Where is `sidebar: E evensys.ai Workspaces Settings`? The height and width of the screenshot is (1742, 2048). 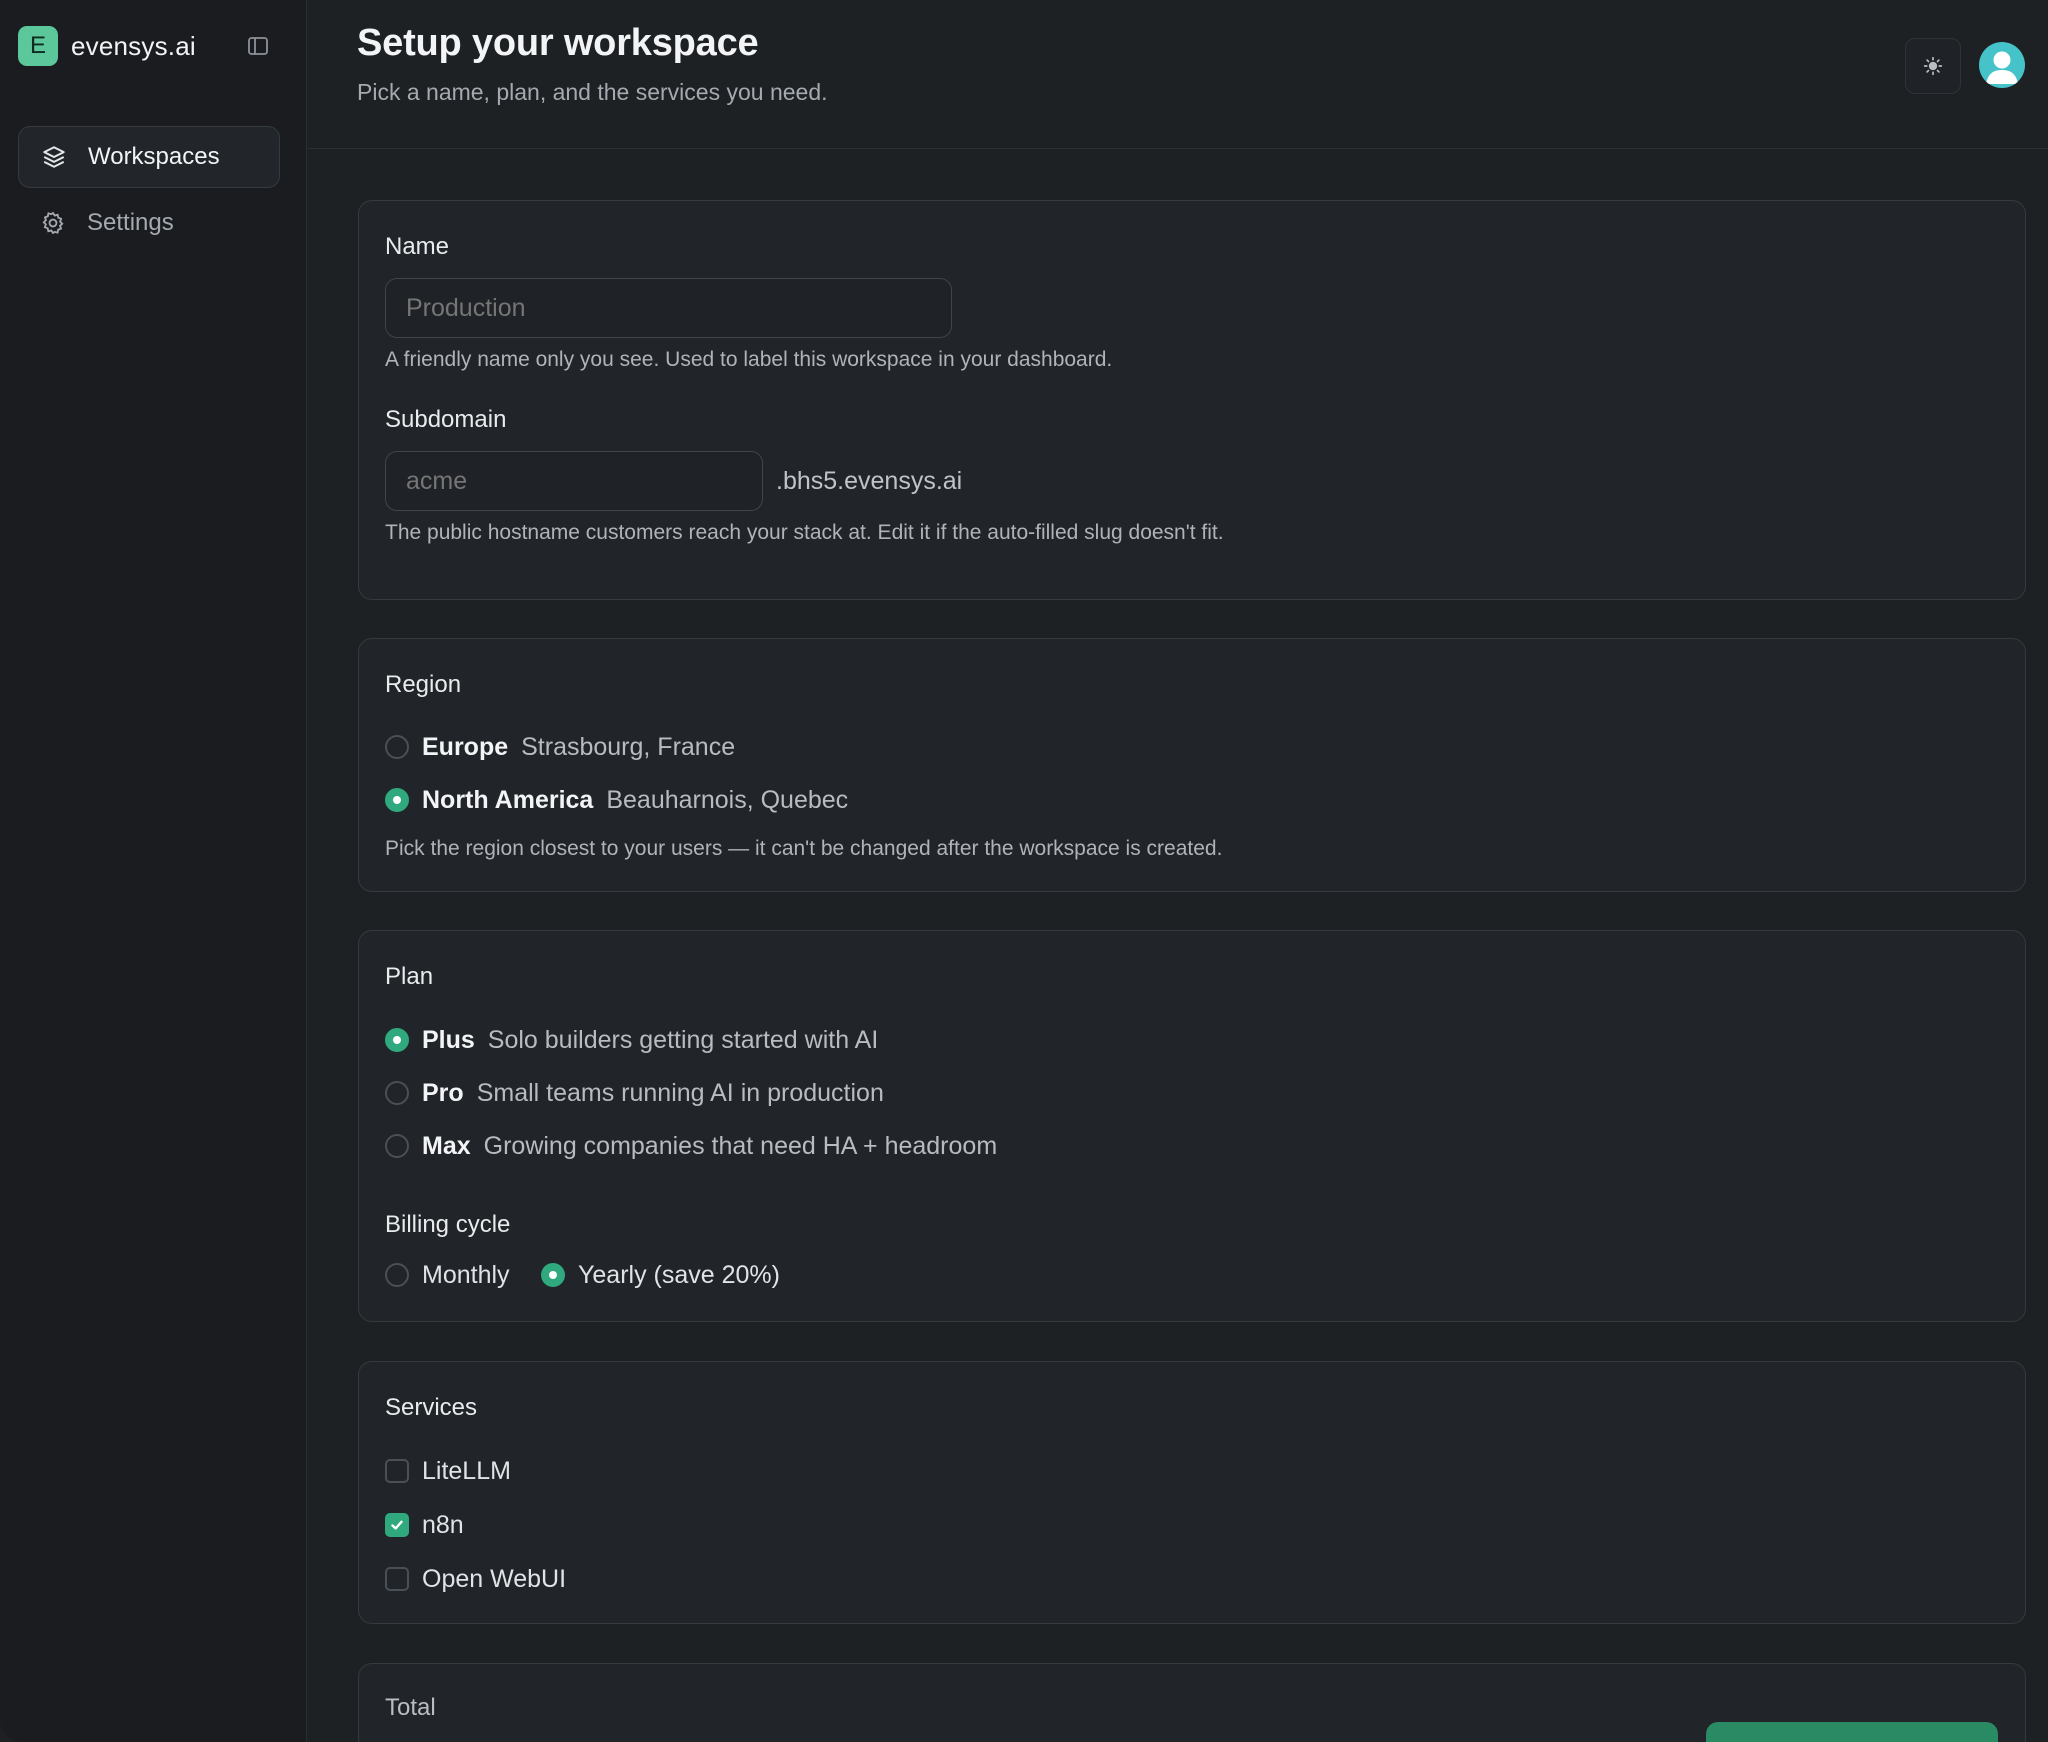 sidebar: E evensys.ai Workspaces Settings is located at coordinates (153, 871).